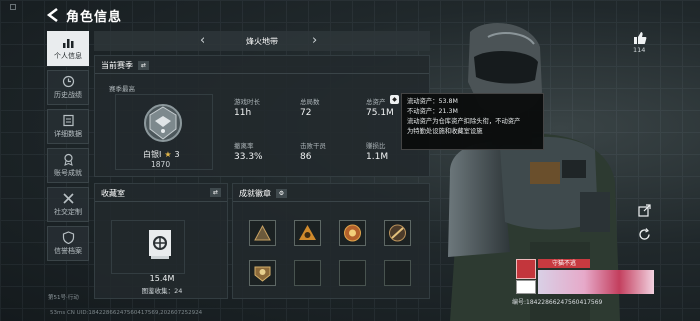 This screenshot has width=700, height=321. I want to click on season-high-label: 赛季最高, so click(122, 89).